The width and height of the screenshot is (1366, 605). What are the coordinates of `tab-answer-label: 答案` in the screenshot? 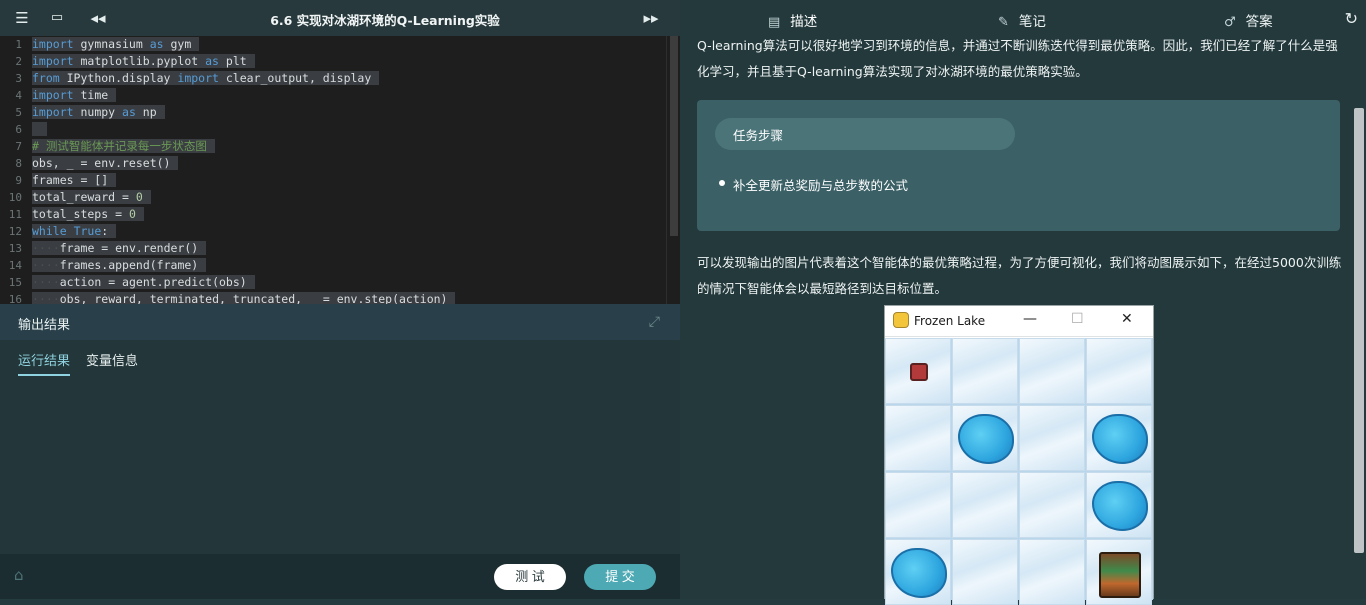 It's located at (1259, 22).